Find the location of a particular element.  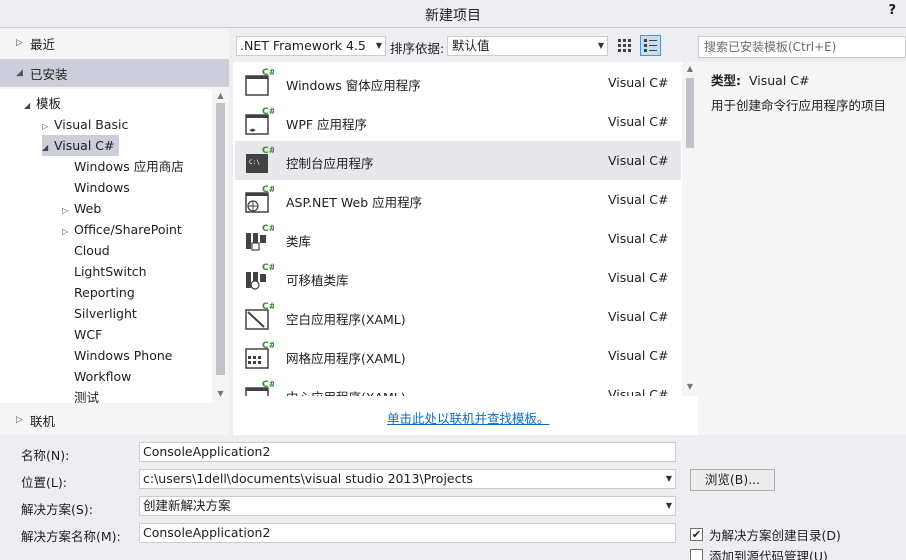

tree-item-templates: ◢ 模板 is located at coordinates (42, 103).